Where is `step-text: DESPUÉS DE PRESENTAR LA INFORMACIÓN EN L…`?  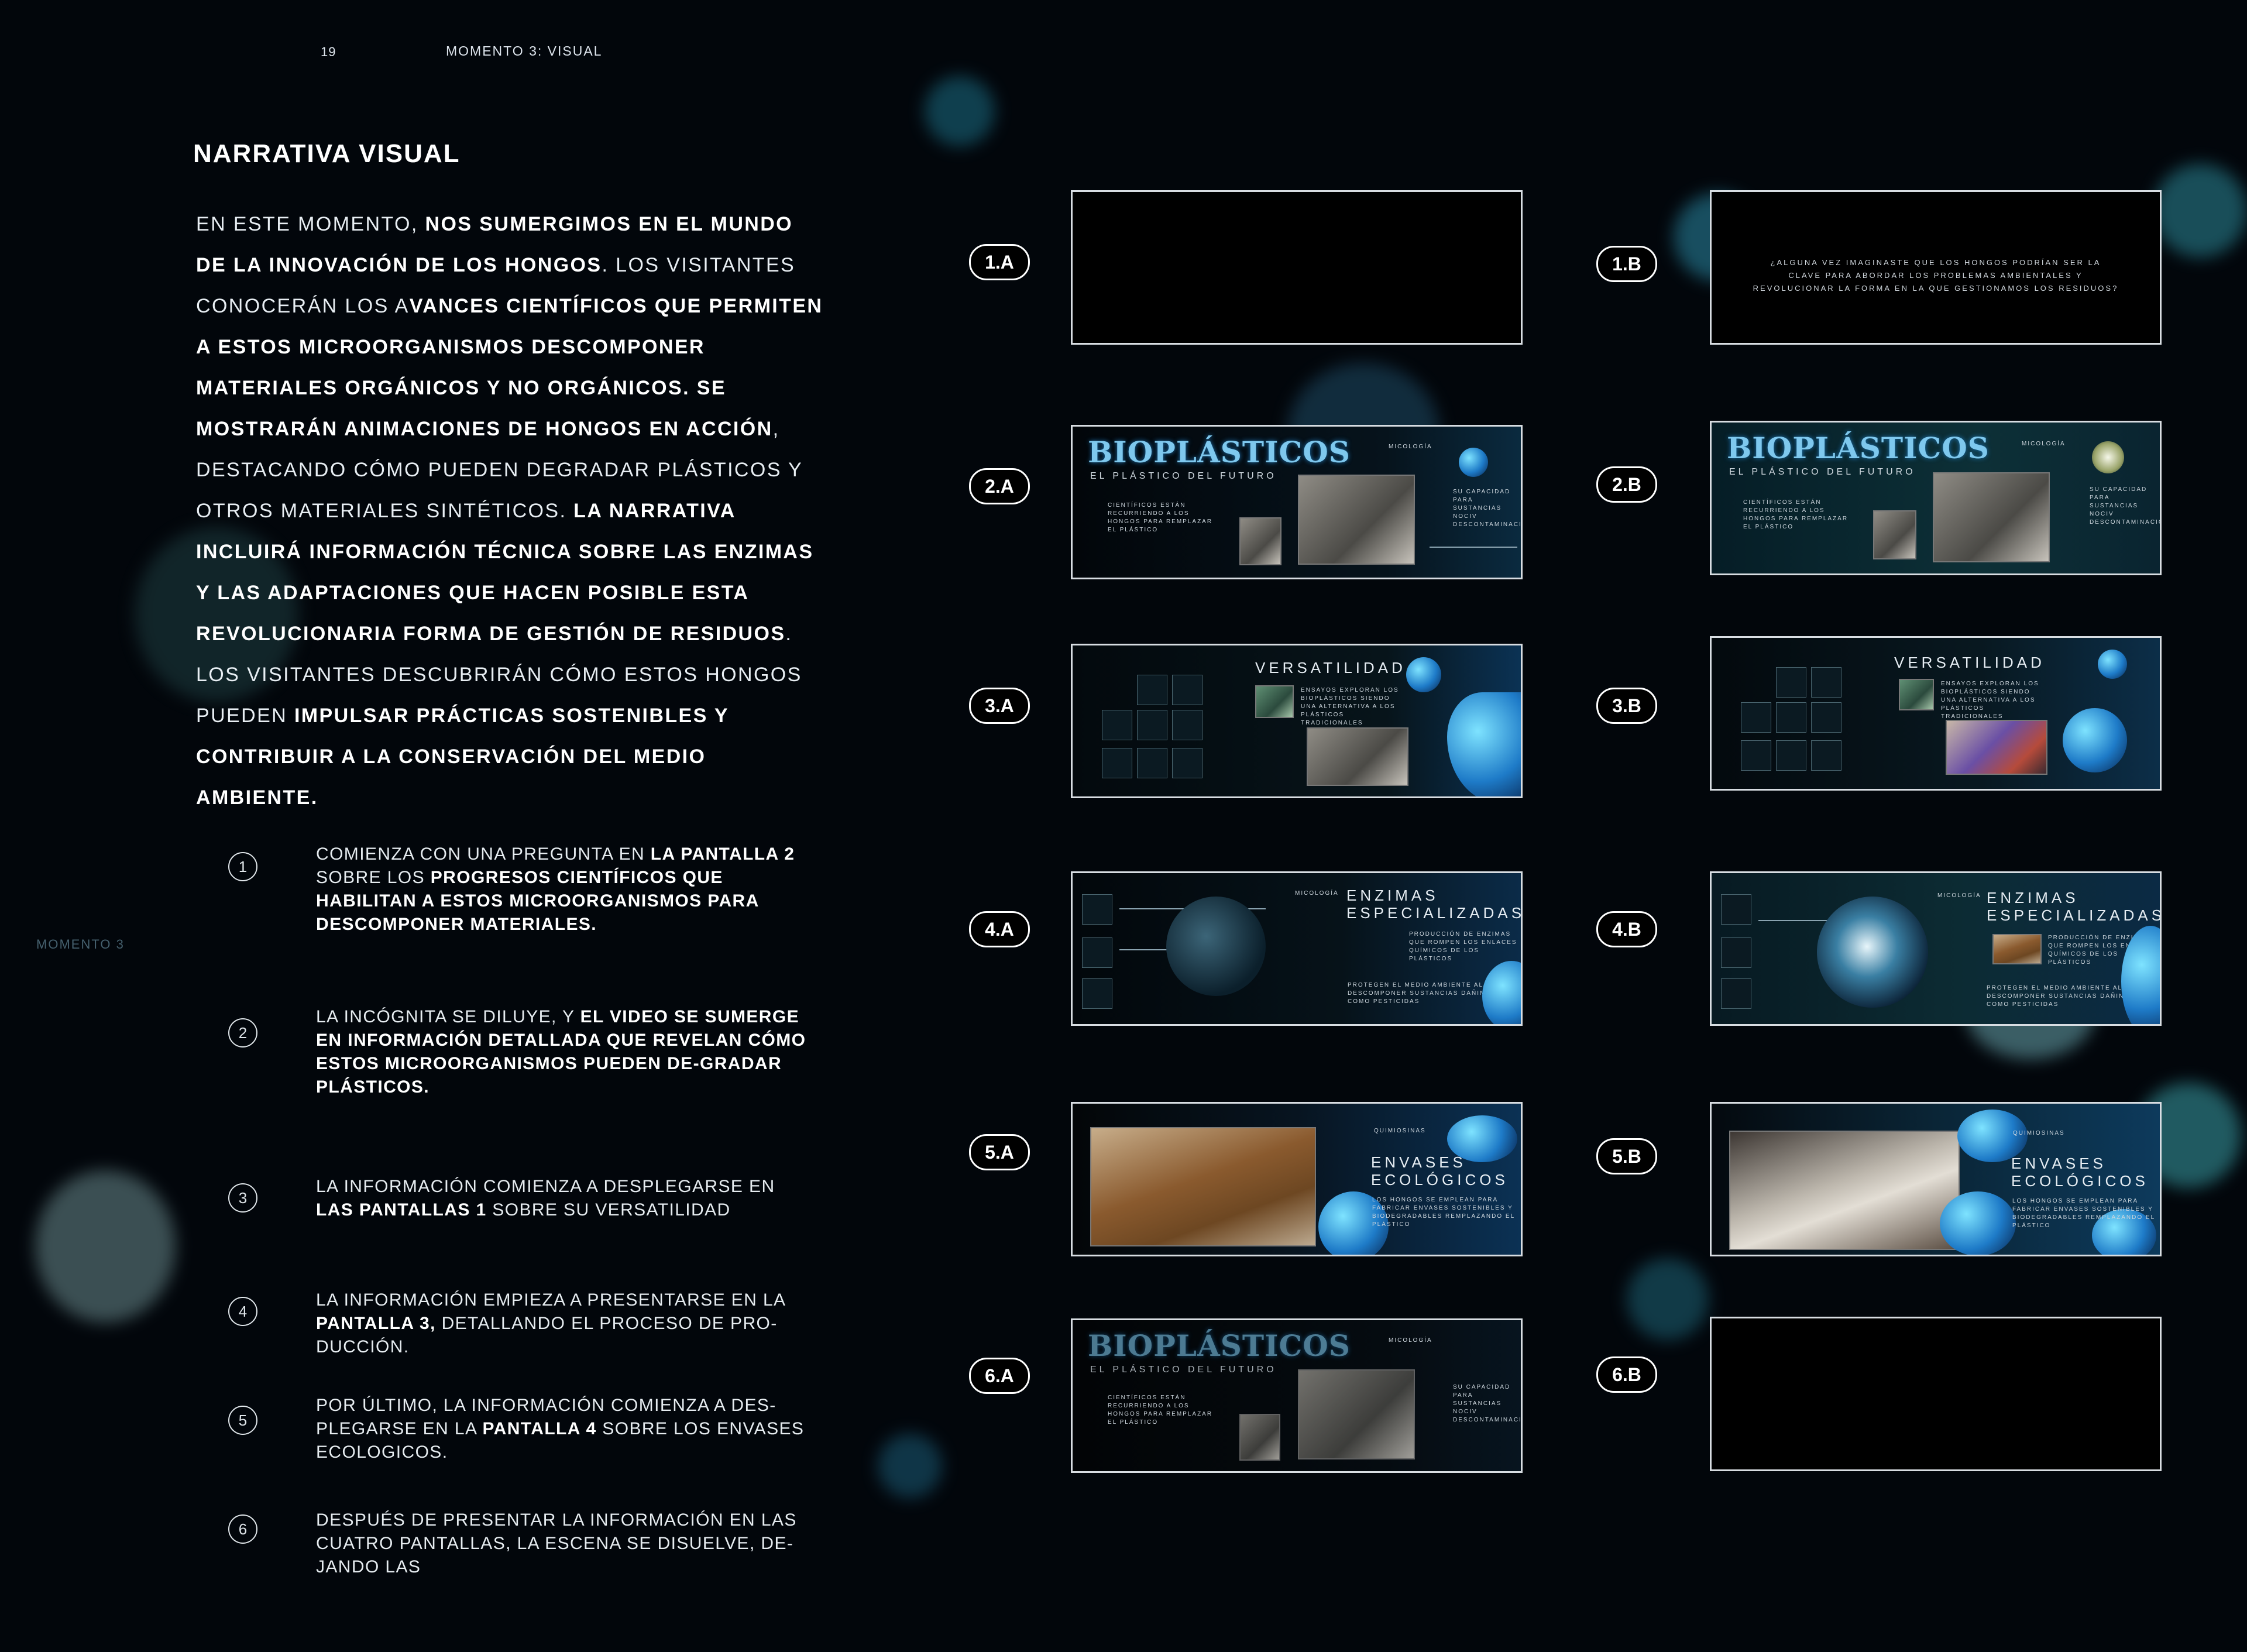
step-text: DESPUÉS DE PRESENTAR LA INFORMACIÓN EN L… is located at coordinates (557, 1544).